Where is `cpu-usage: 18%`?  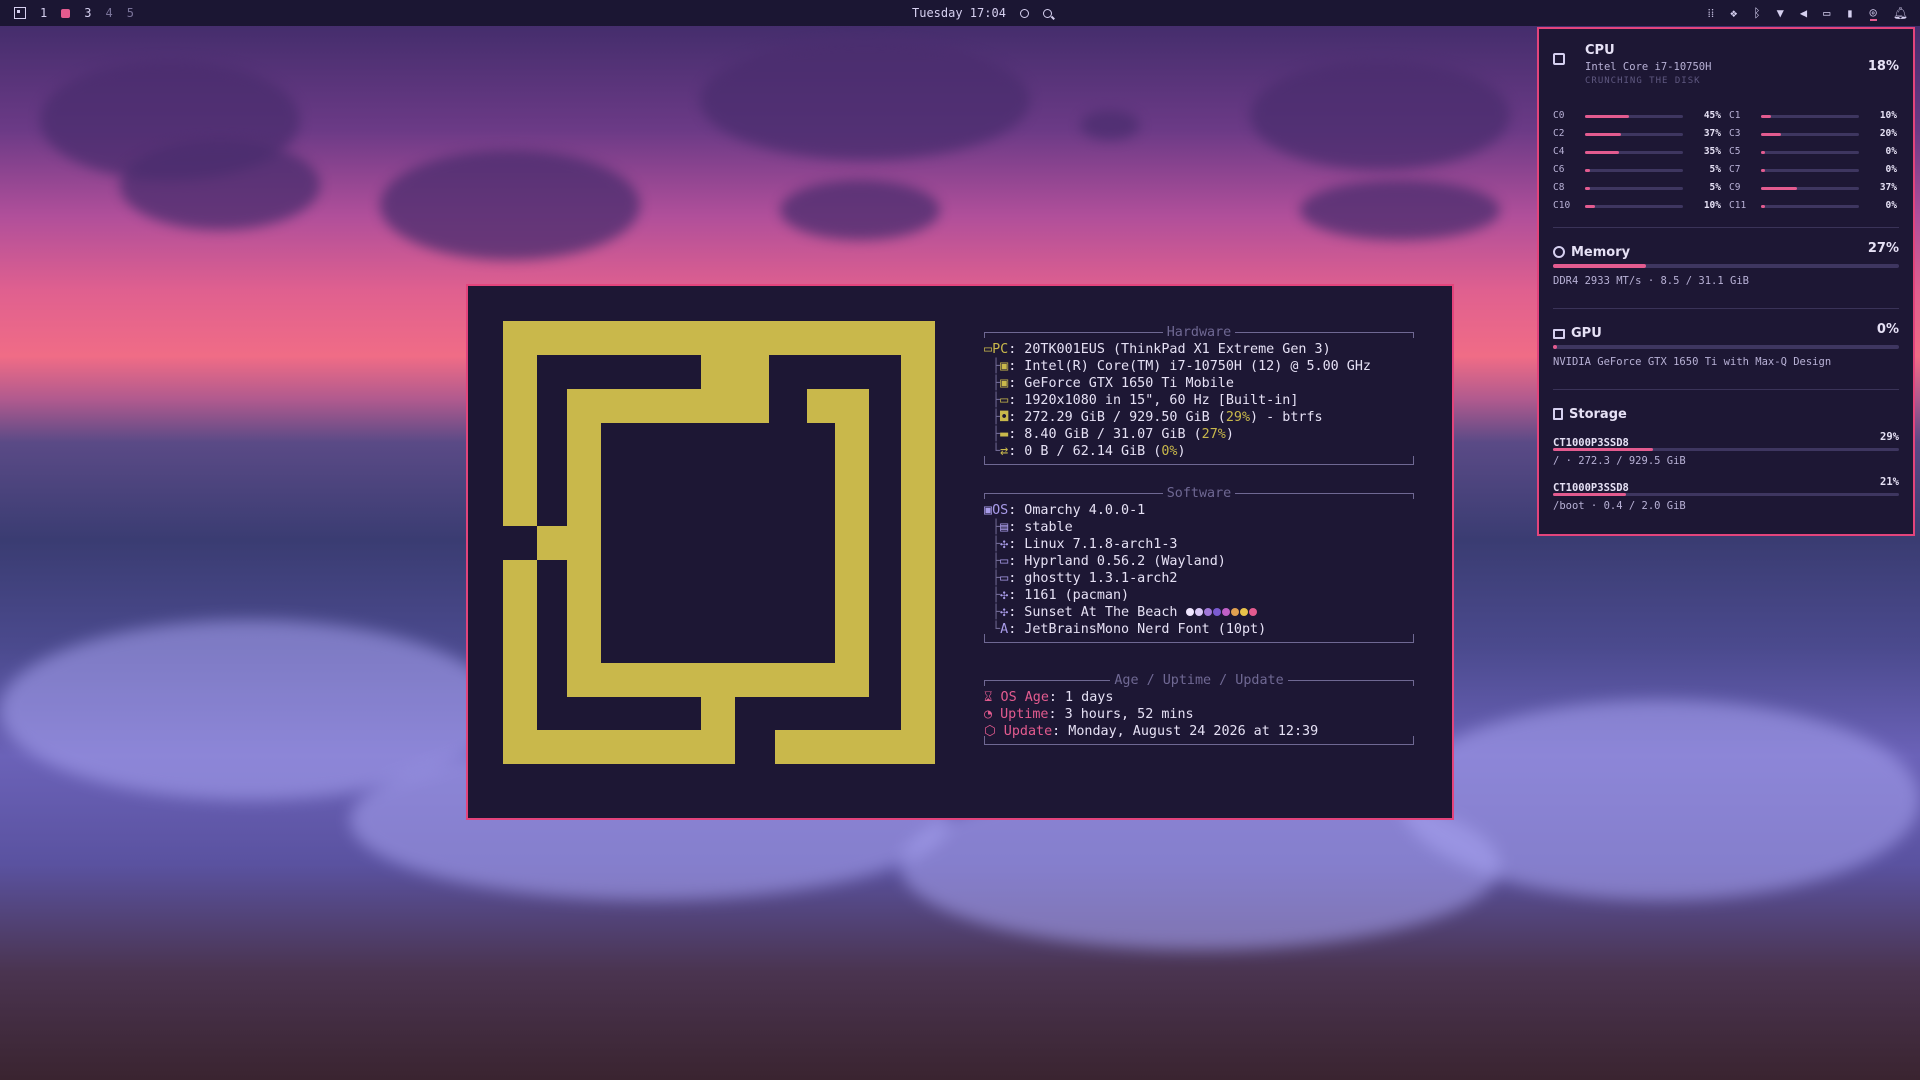
cpu-usage: 18% is located at coordinates (1883, 66).